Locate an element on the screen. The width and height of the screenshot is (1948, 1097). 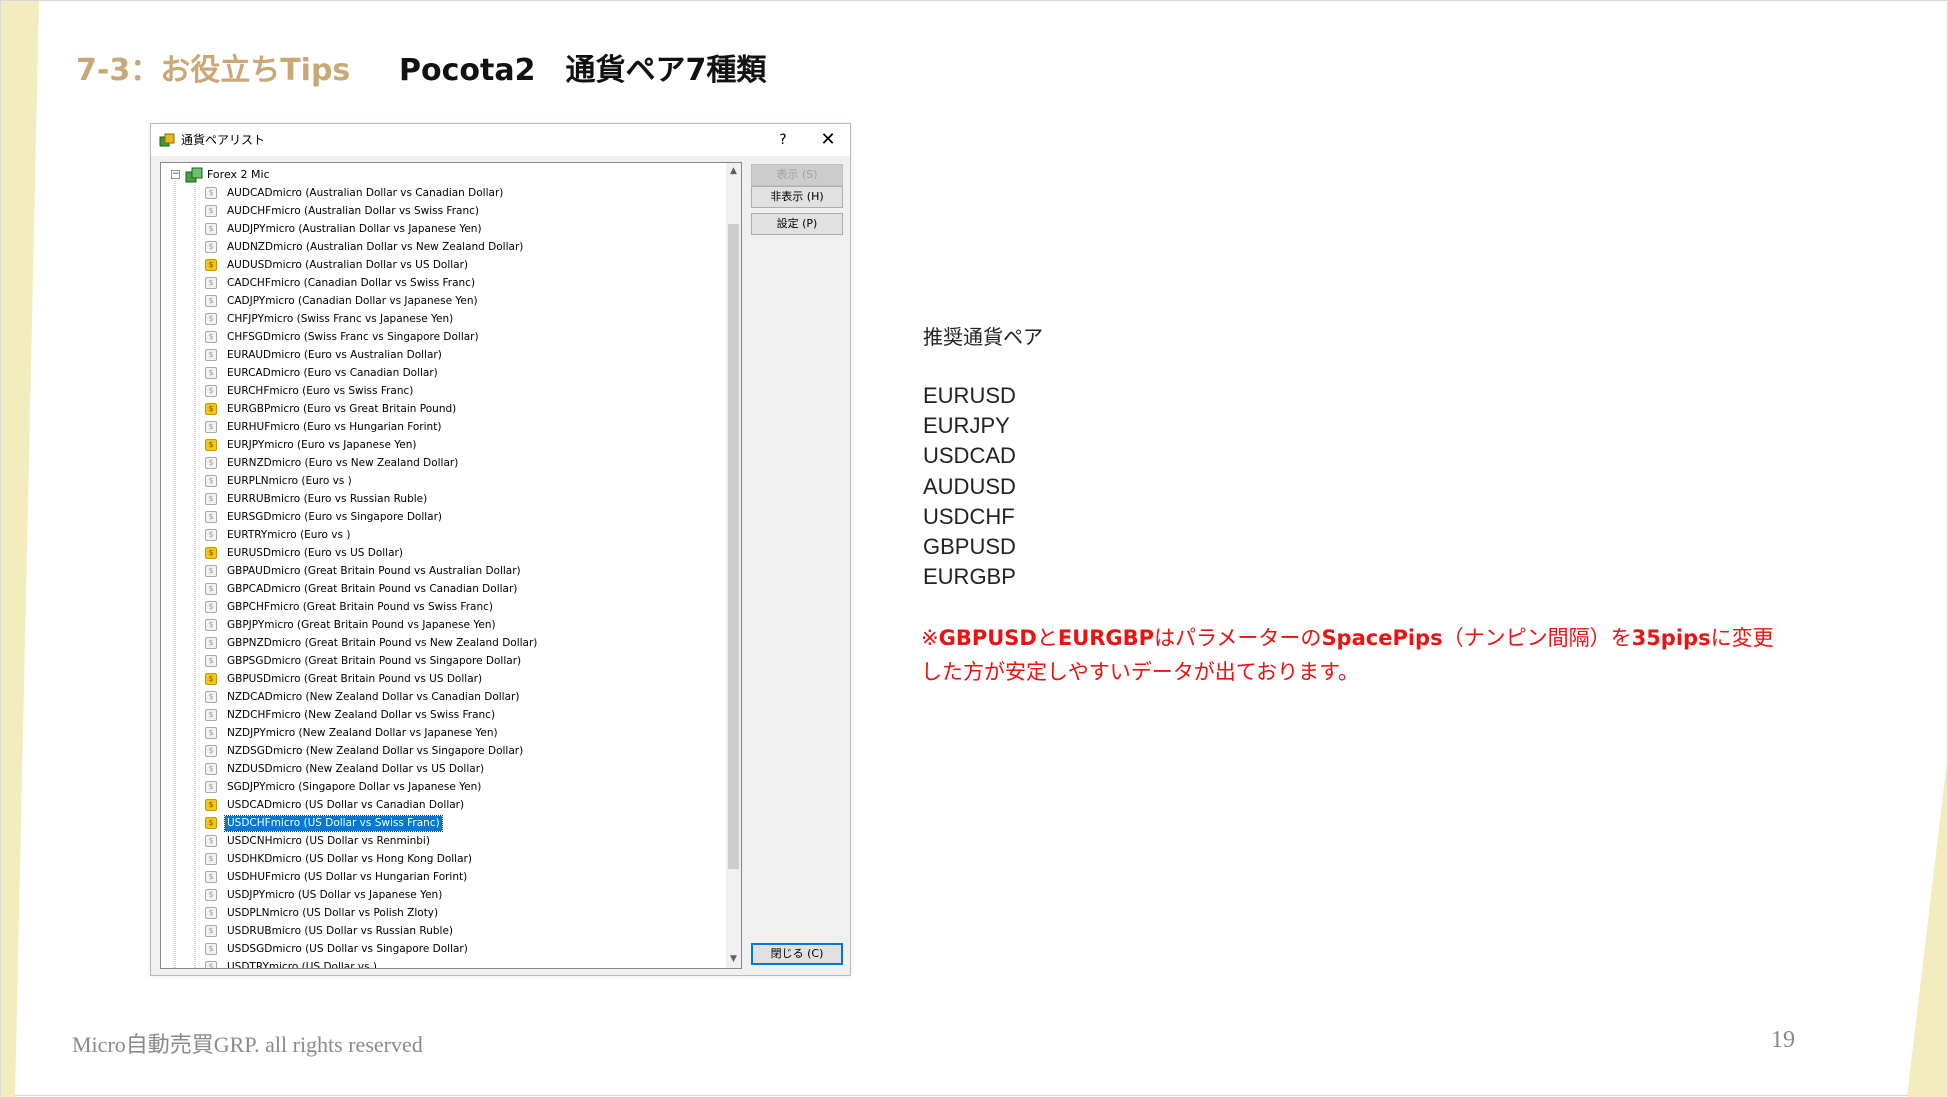
symbol-list-item: $ EURPLNmicro (Euro vs ) is located at coordinates (441, 482).